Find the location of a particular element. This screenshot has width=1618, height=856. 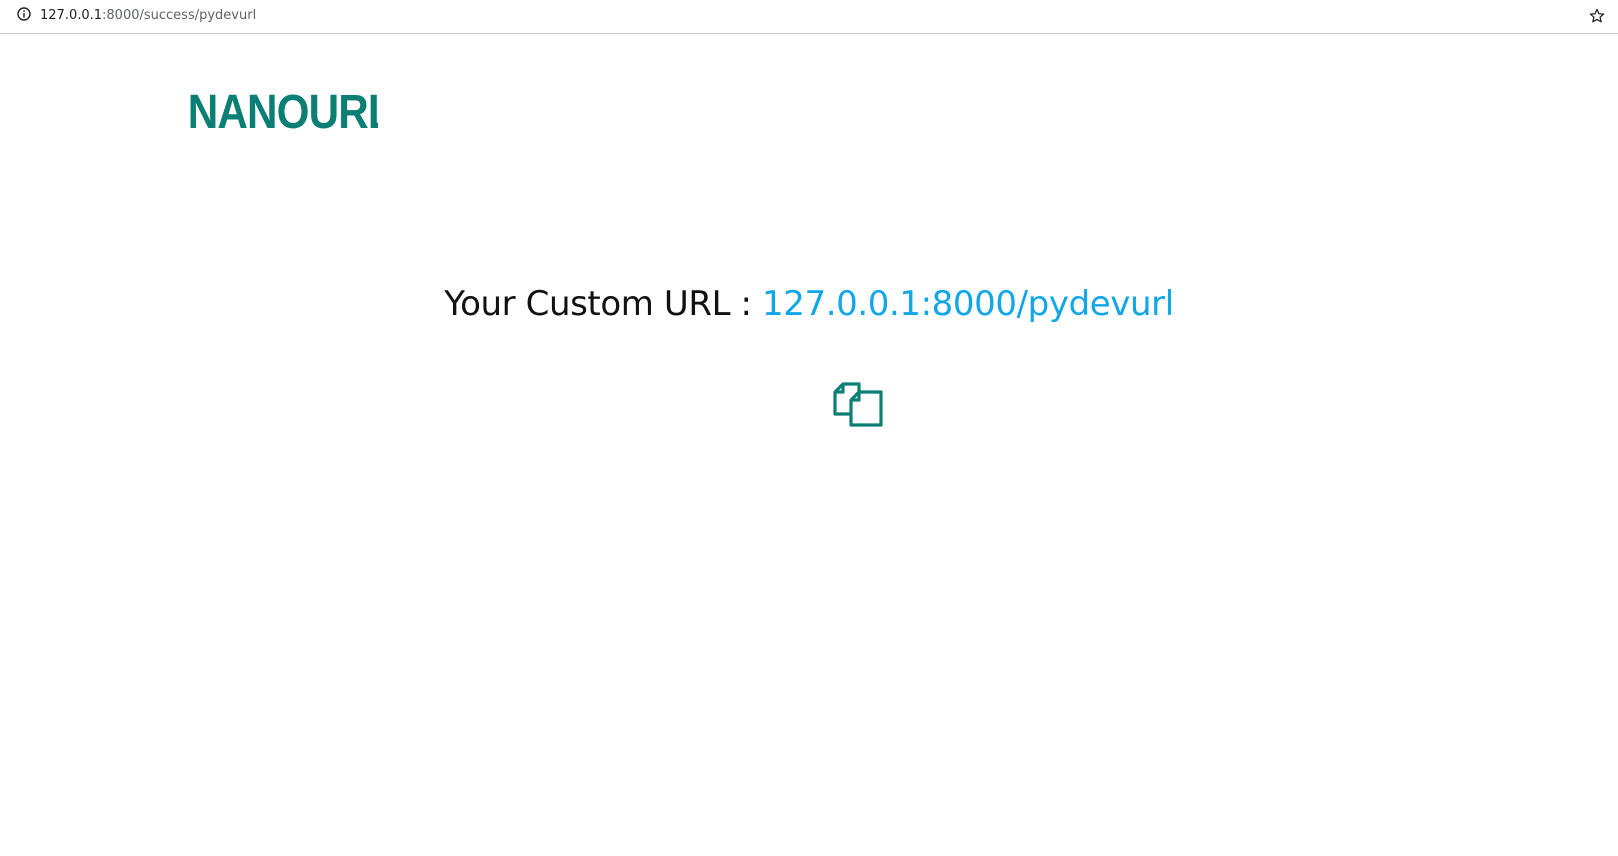

address-bar: 127.0.0.1:8000/success/pydevurl is located at coordinates (809, 16).